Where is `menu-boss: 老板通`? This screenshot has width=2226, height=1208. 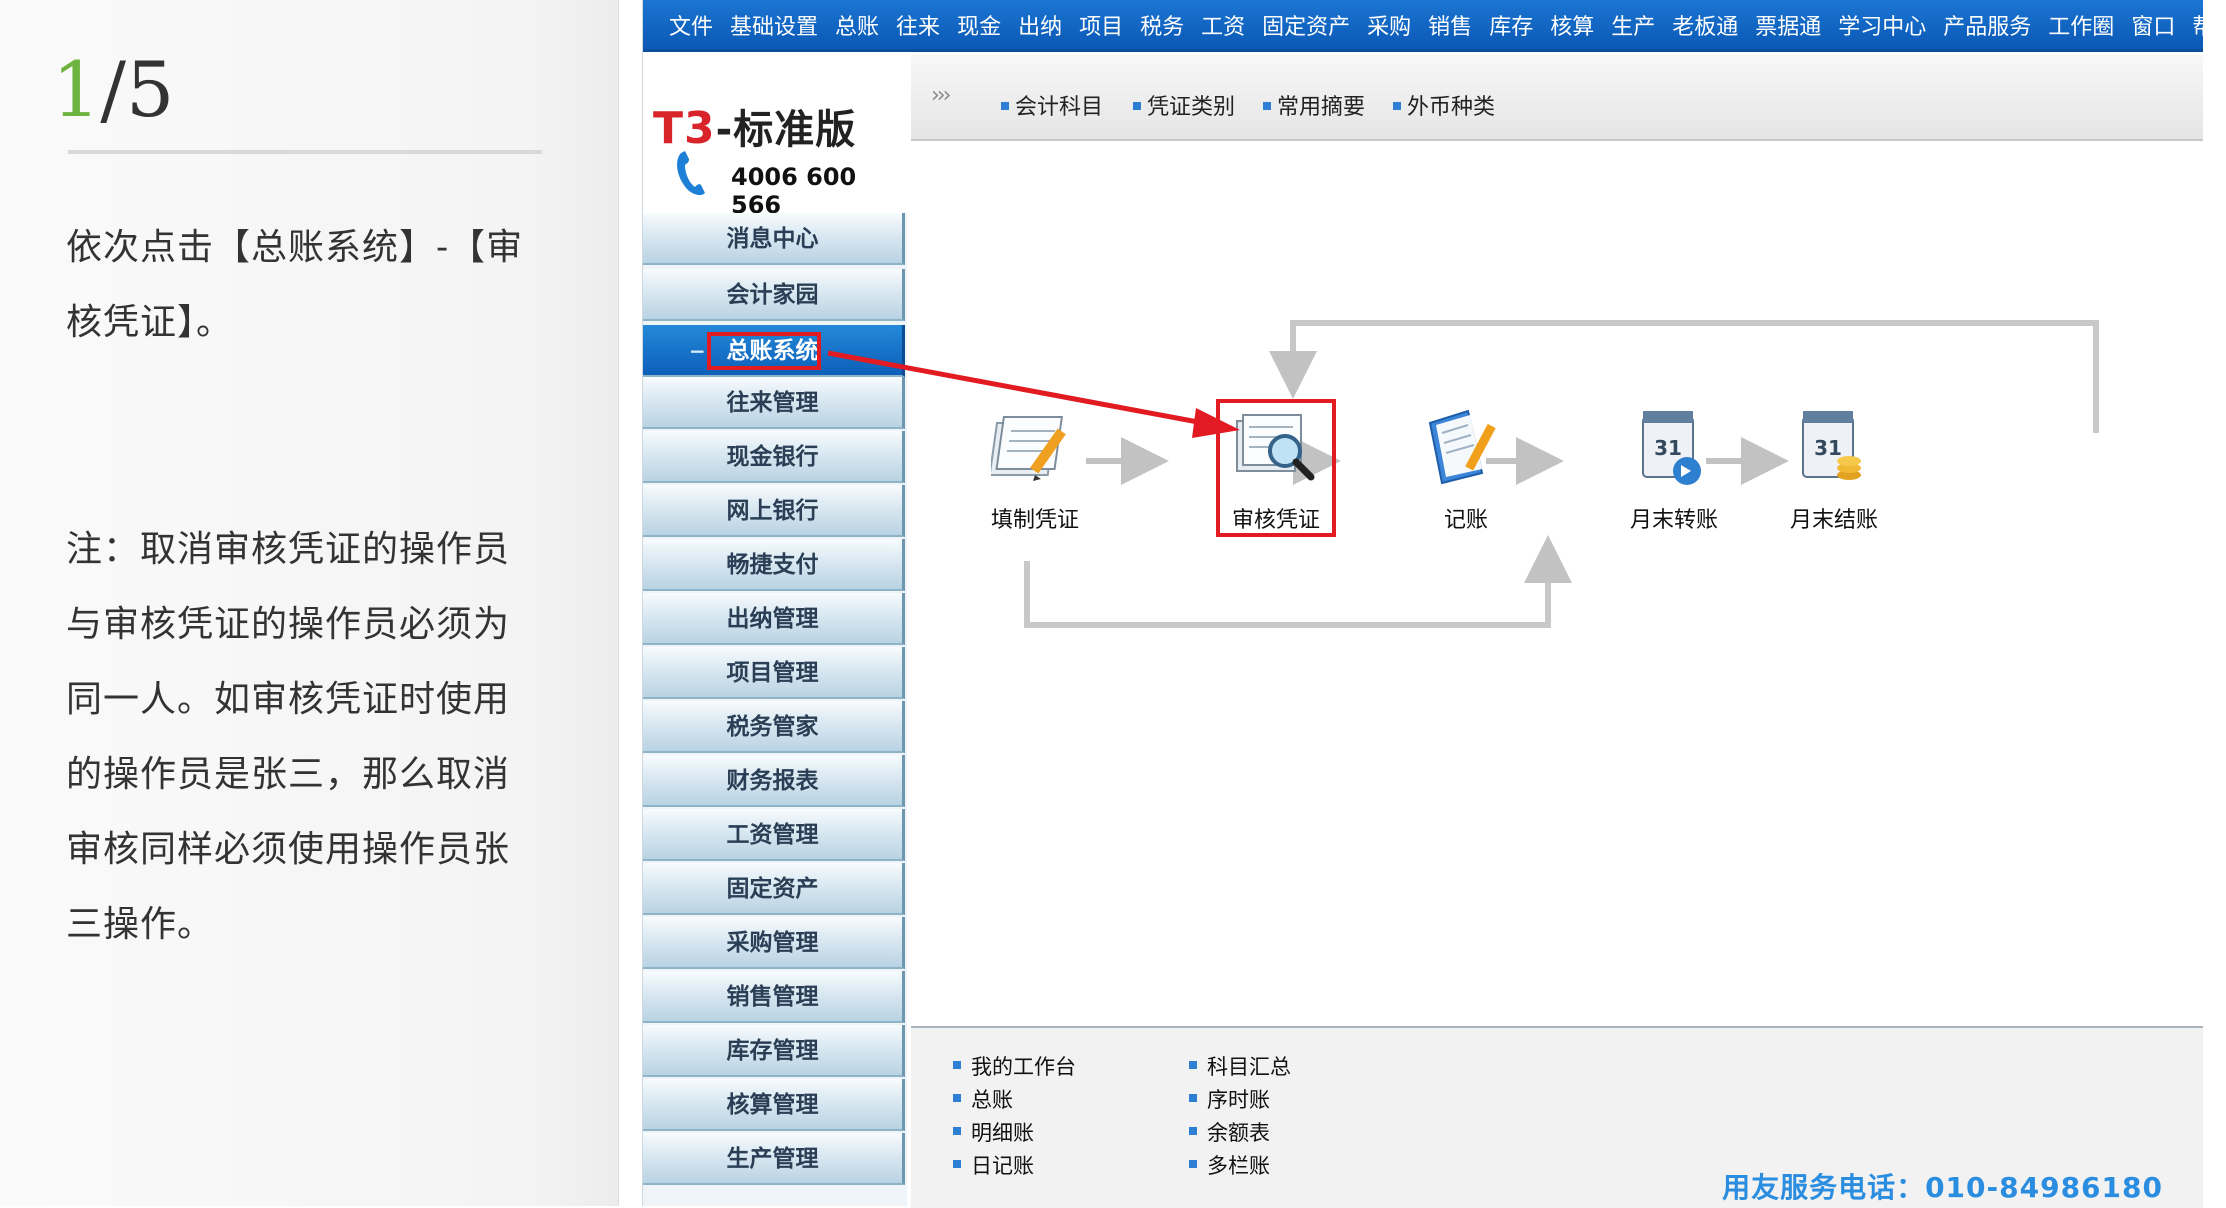 menu-boss: 老板通 is located at coordinates (1705, 25).